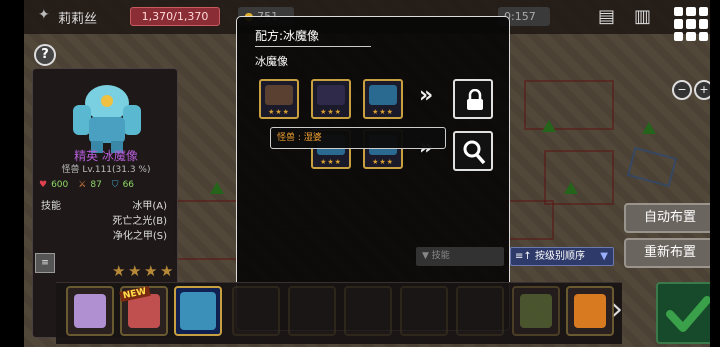  Describe the element at coordinates (523, 256) in the screenshot. I see `sort-icon: ≡↑` at that location.